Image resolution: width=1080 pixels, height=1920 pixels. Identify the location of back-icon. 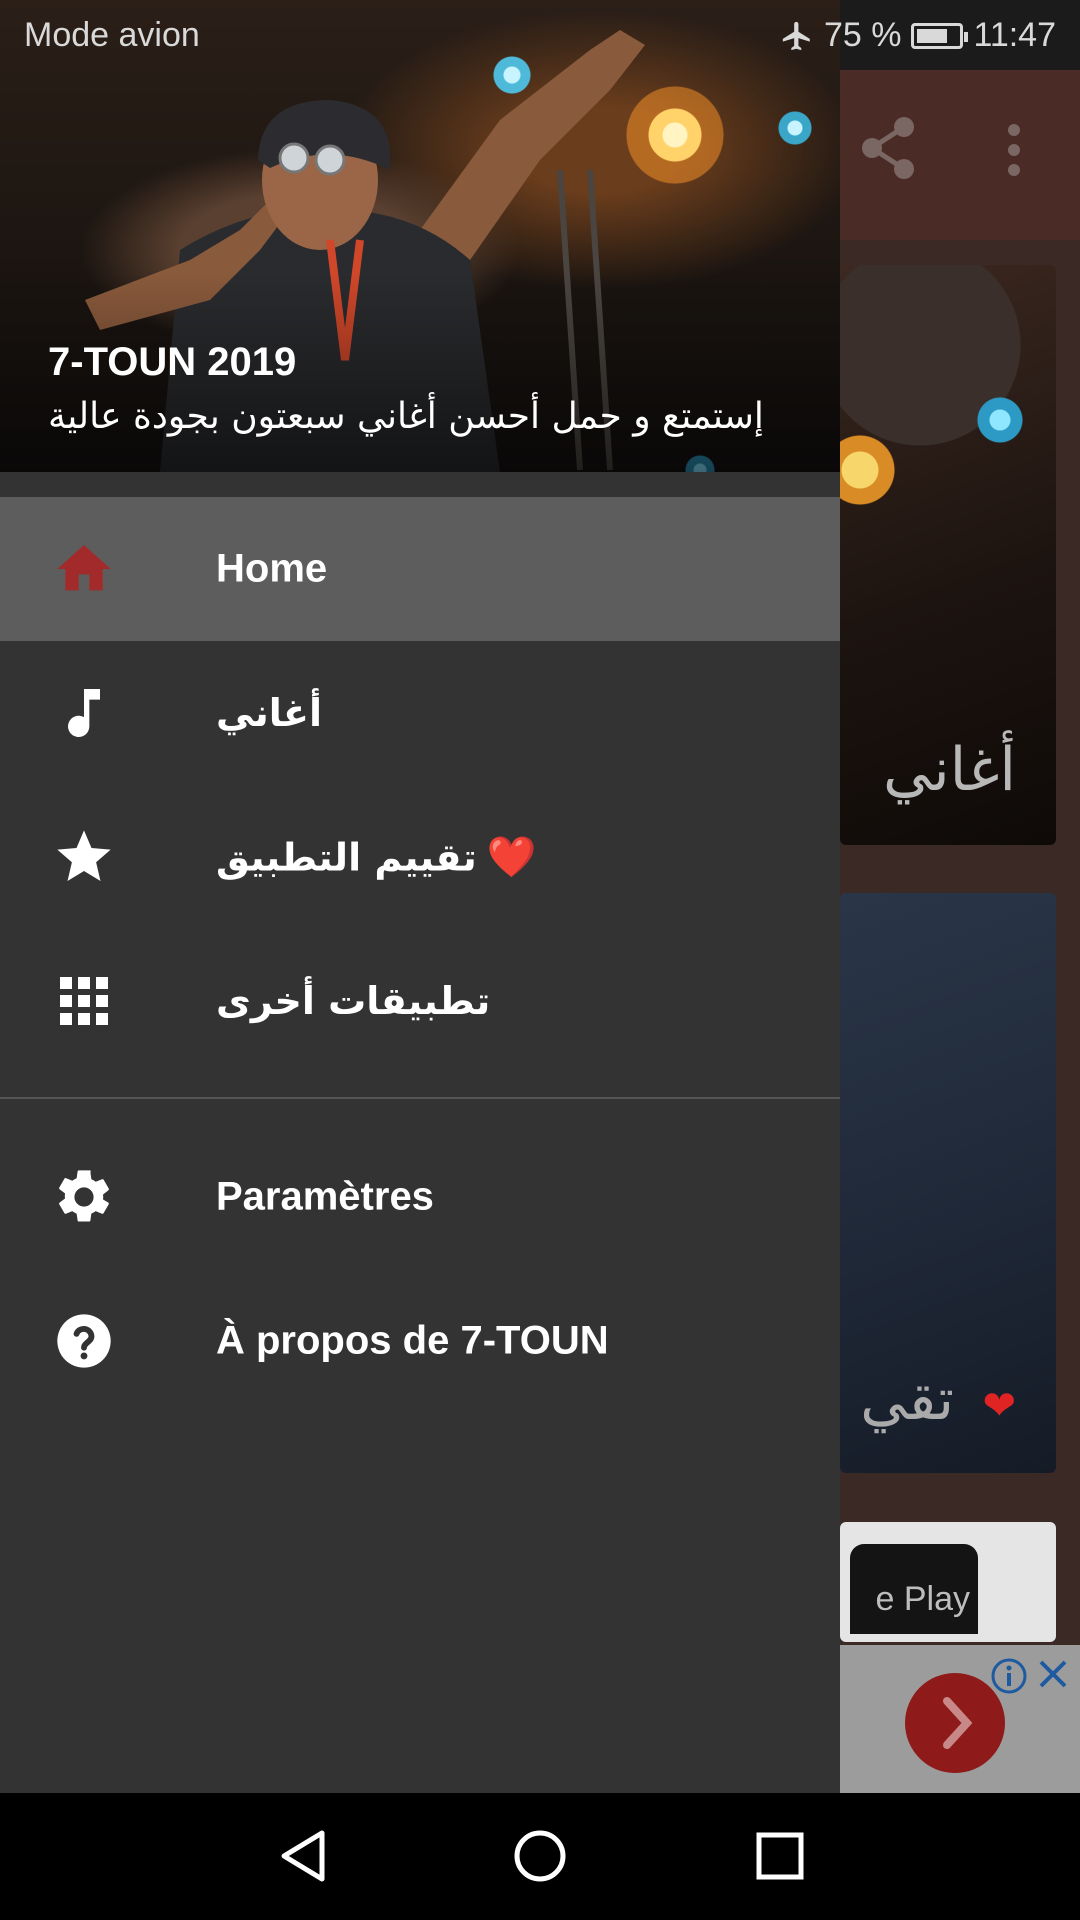
(305, 1856).